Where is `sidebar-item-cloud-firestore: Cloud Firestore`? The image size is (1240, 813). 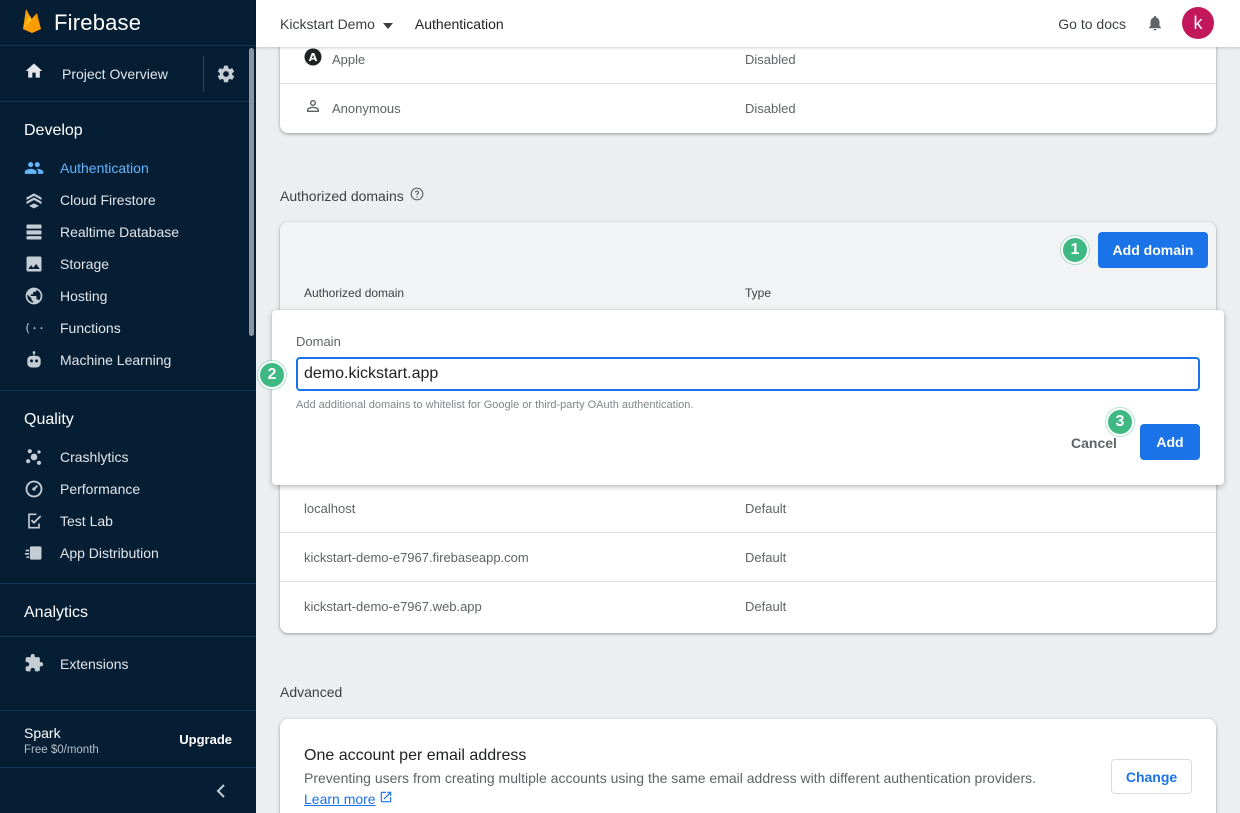 sidebar-item-cloud-firestore: Cloud Firestore is located at coordinates (128, 200).